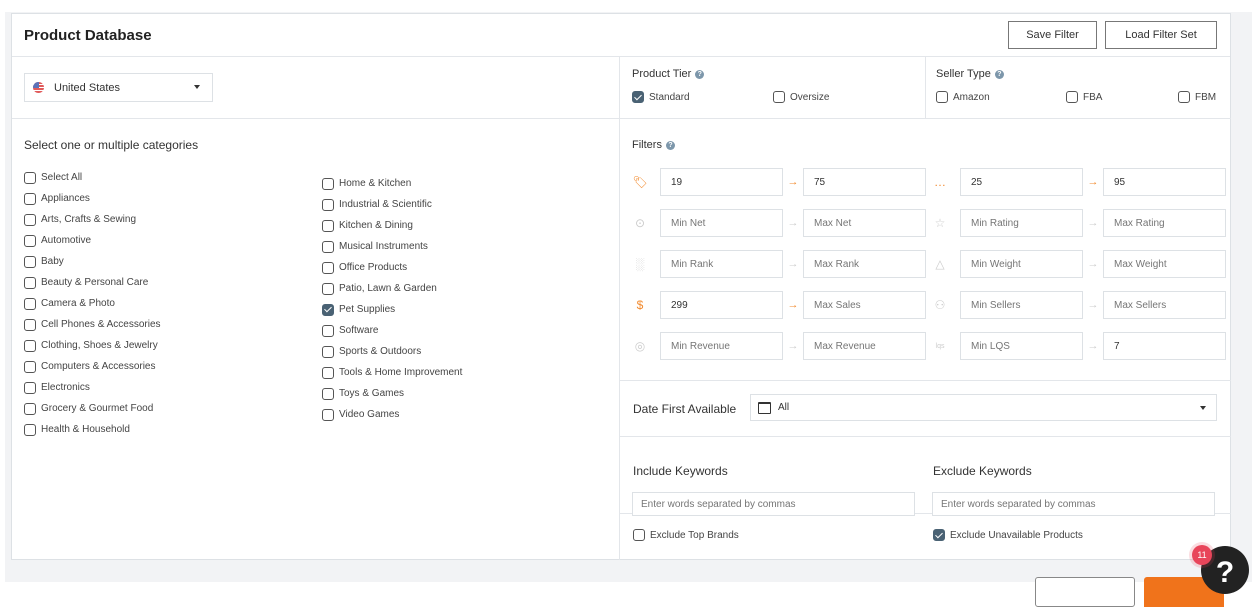 This screenshot has width=1252, height=607. I want to click on date-first-available-select: All, so click(983, 407).